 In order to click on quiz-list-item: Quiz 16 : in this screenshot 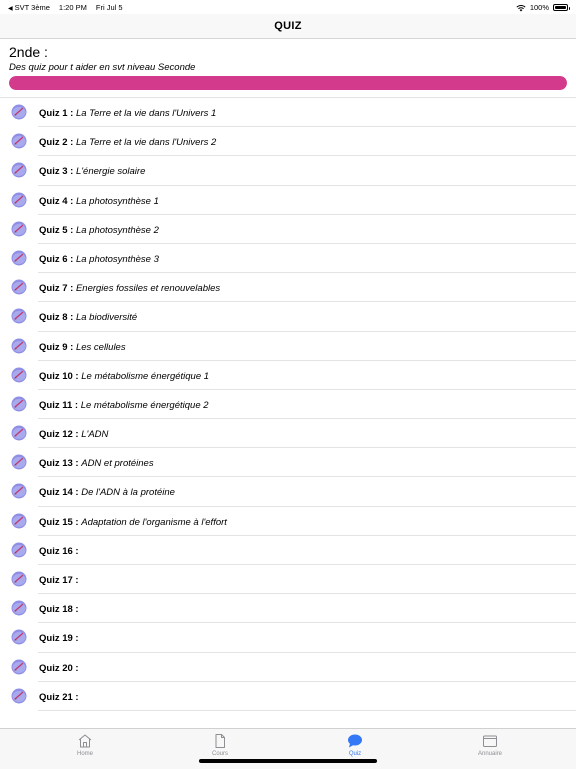, I will do `click(288, 551)`.